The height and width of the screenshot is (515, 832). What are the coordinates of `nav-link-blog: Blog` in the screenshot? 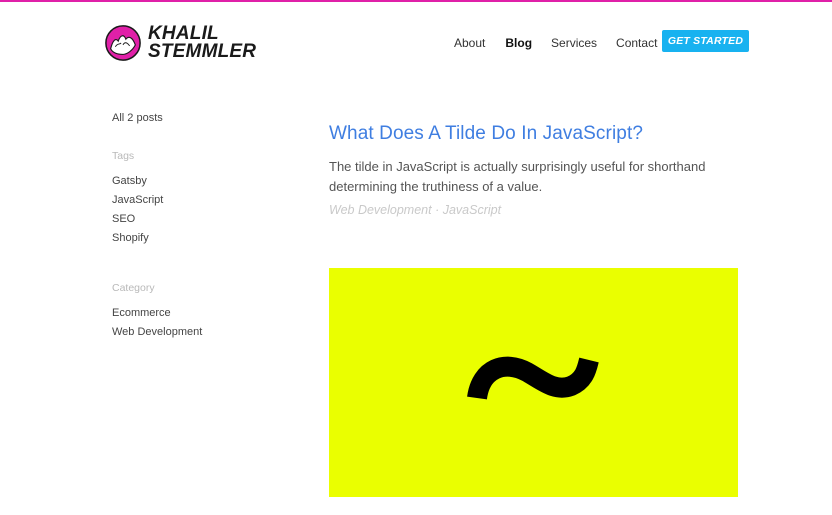 It's located at (518, 43).